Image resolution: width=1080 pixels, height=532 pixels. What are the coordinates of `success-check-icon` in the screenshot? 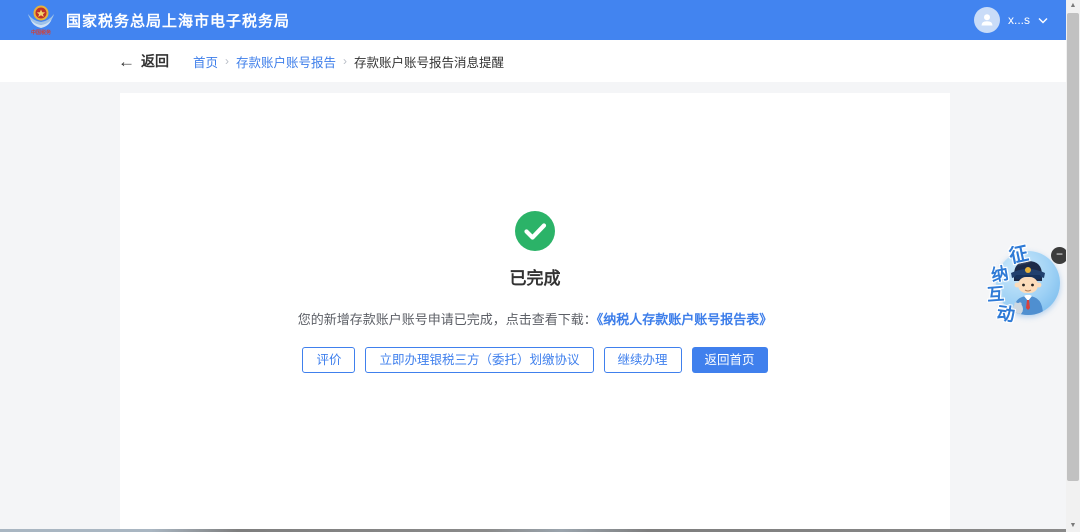 It's located at (535, 231).